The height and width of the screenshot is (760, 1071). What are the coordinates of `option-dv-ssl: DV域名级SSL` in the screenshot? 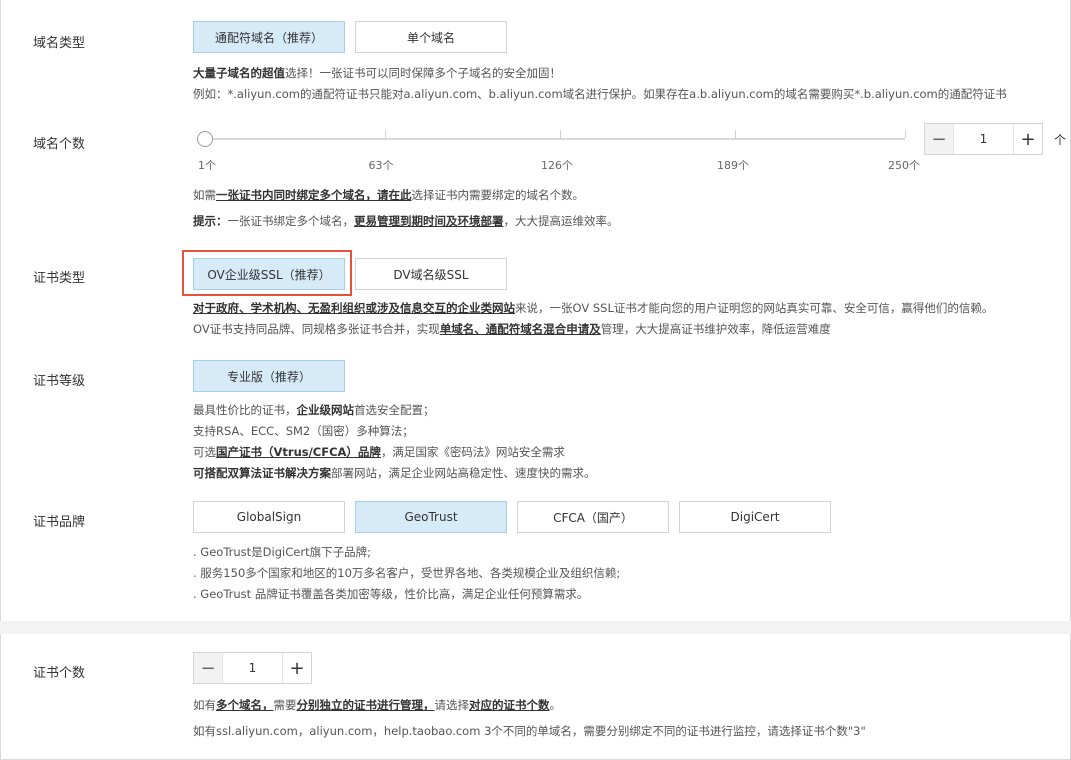 It's located at (431, 274).